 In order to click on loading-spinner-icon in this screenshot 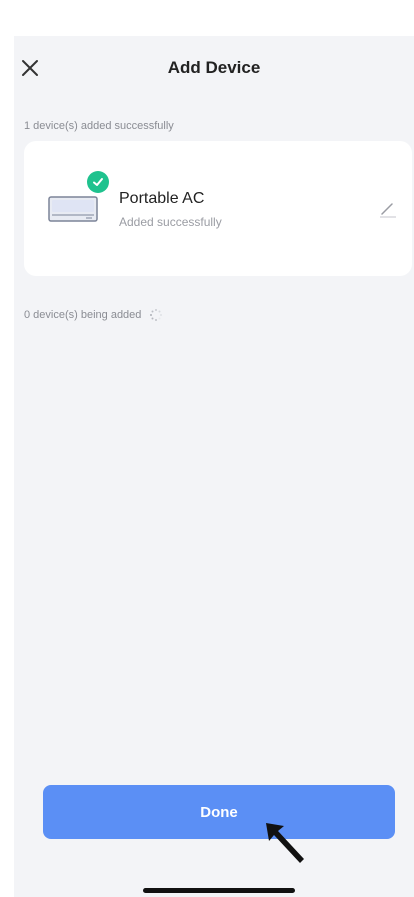, I will do `click(156, 315)`.